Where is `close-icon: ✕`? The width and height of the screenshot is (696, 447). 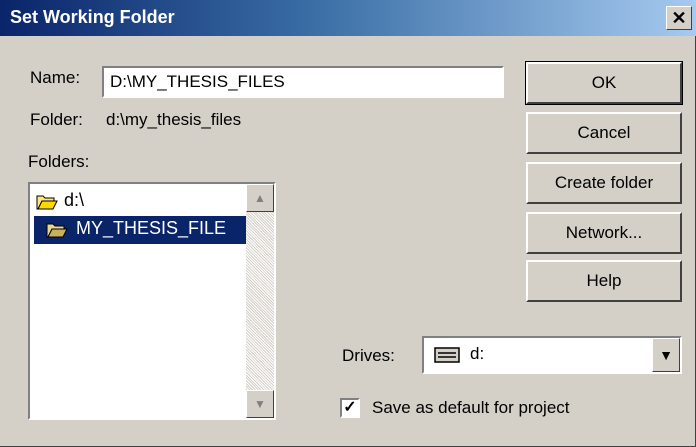 close-icon: ✕ is located at coordinates (679, 18).